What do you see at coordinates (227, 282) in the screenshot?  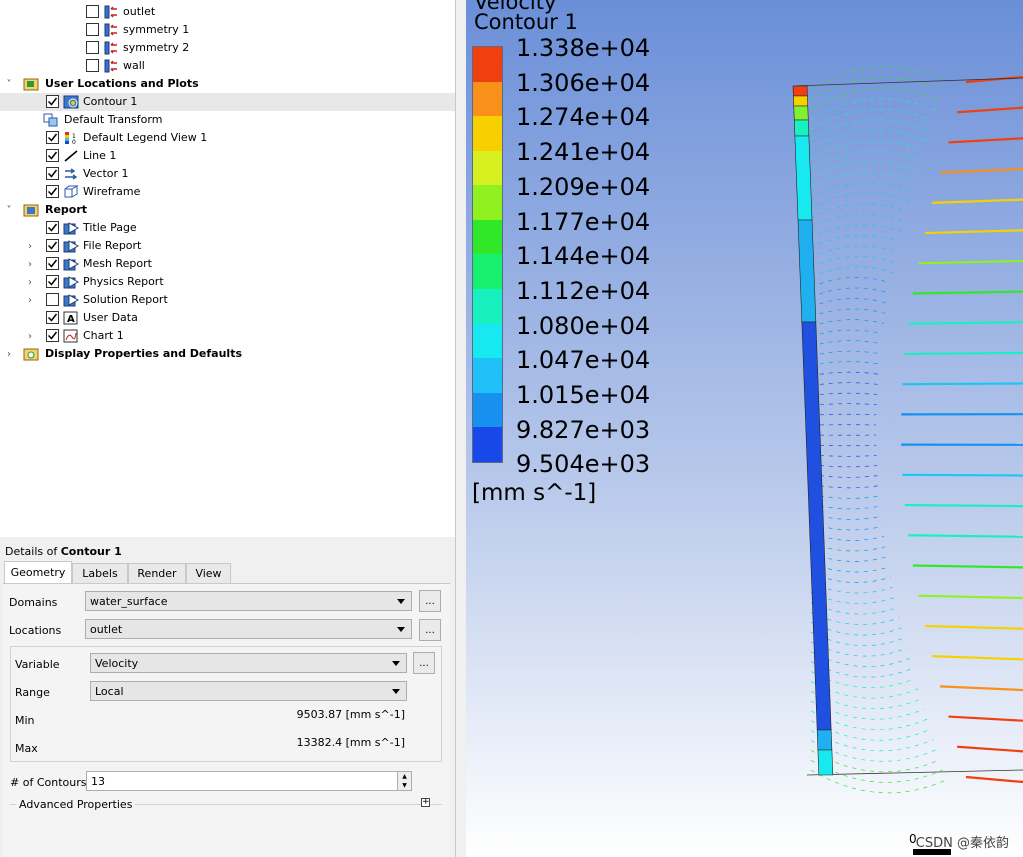 I see `tree-item: › Physics Report` at bounding box center [227, 282].